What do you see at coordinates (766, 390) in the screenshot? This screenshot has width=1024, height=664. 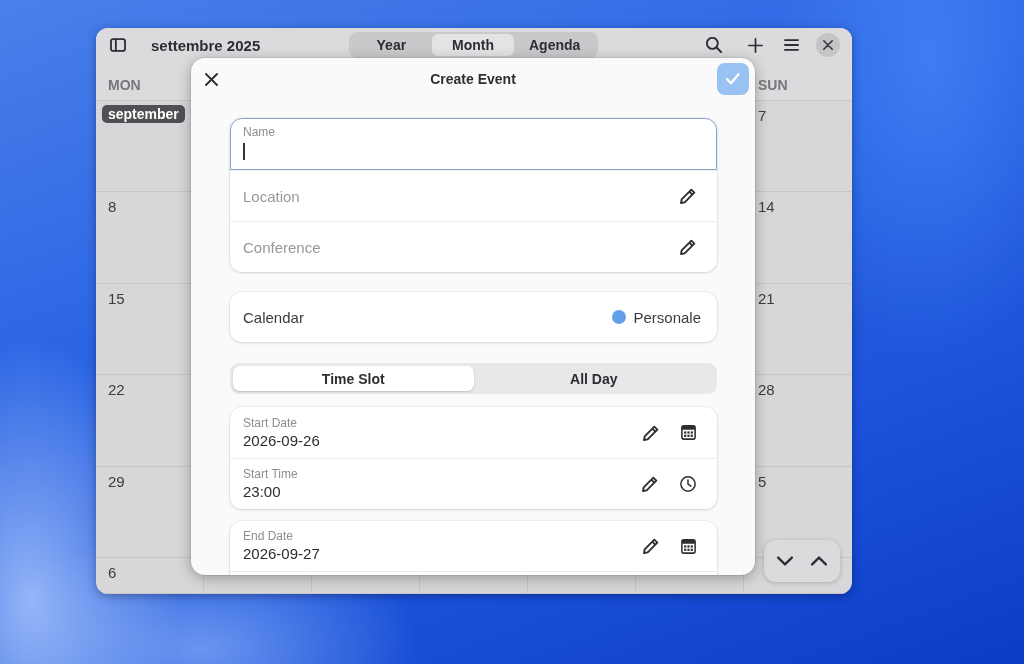 I see `day-number: 28` at bounding box center [766, 390].